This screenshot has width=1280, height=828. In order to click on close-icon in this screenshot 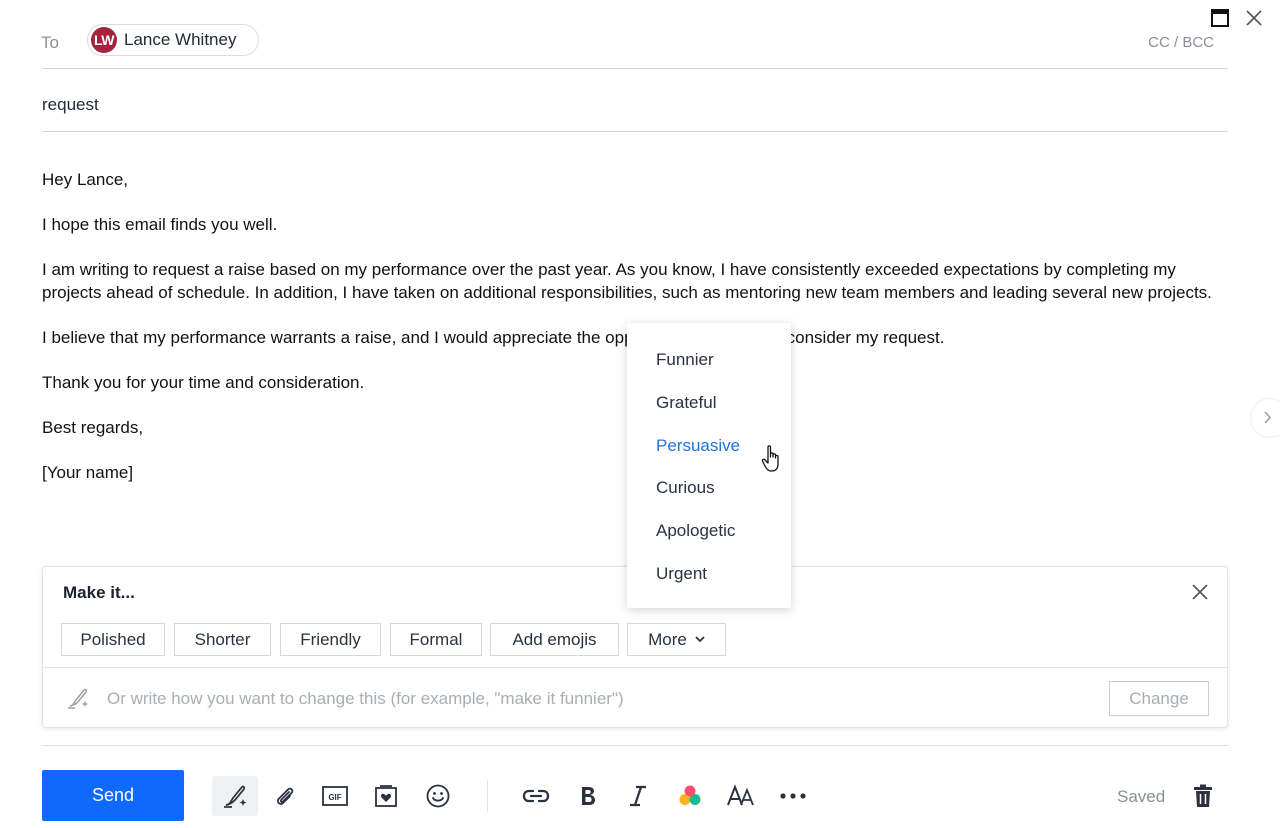, I will do `click(1200, 592)`.